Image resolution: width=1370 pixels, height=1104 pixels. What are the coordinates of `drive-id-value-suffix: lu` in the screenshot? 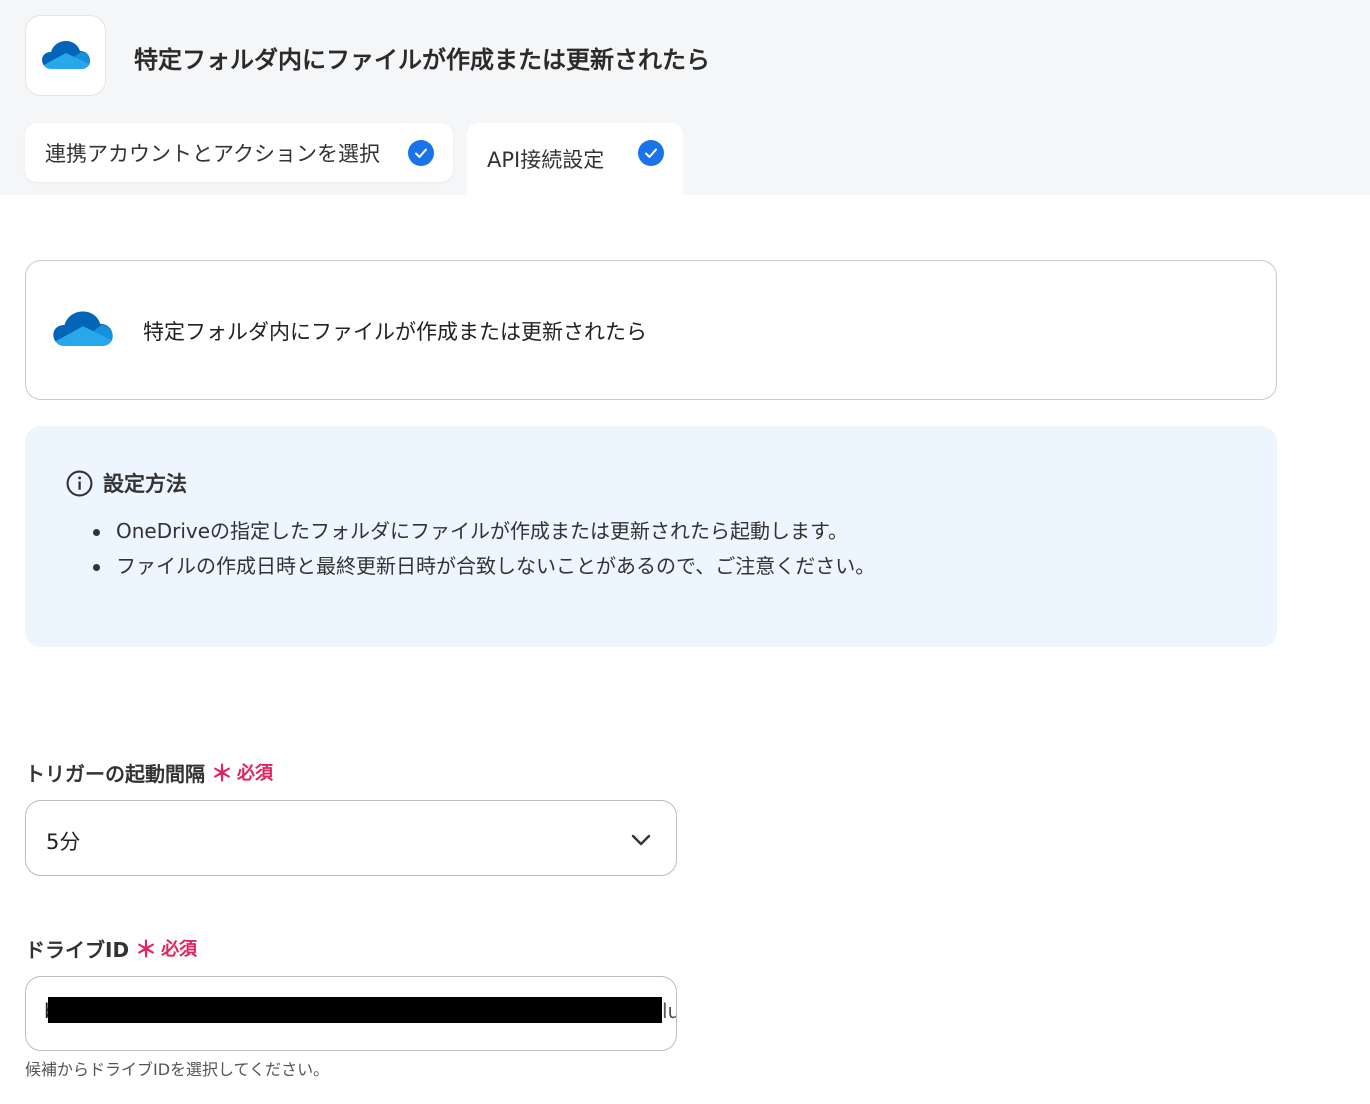 It's located at (669, 1011).